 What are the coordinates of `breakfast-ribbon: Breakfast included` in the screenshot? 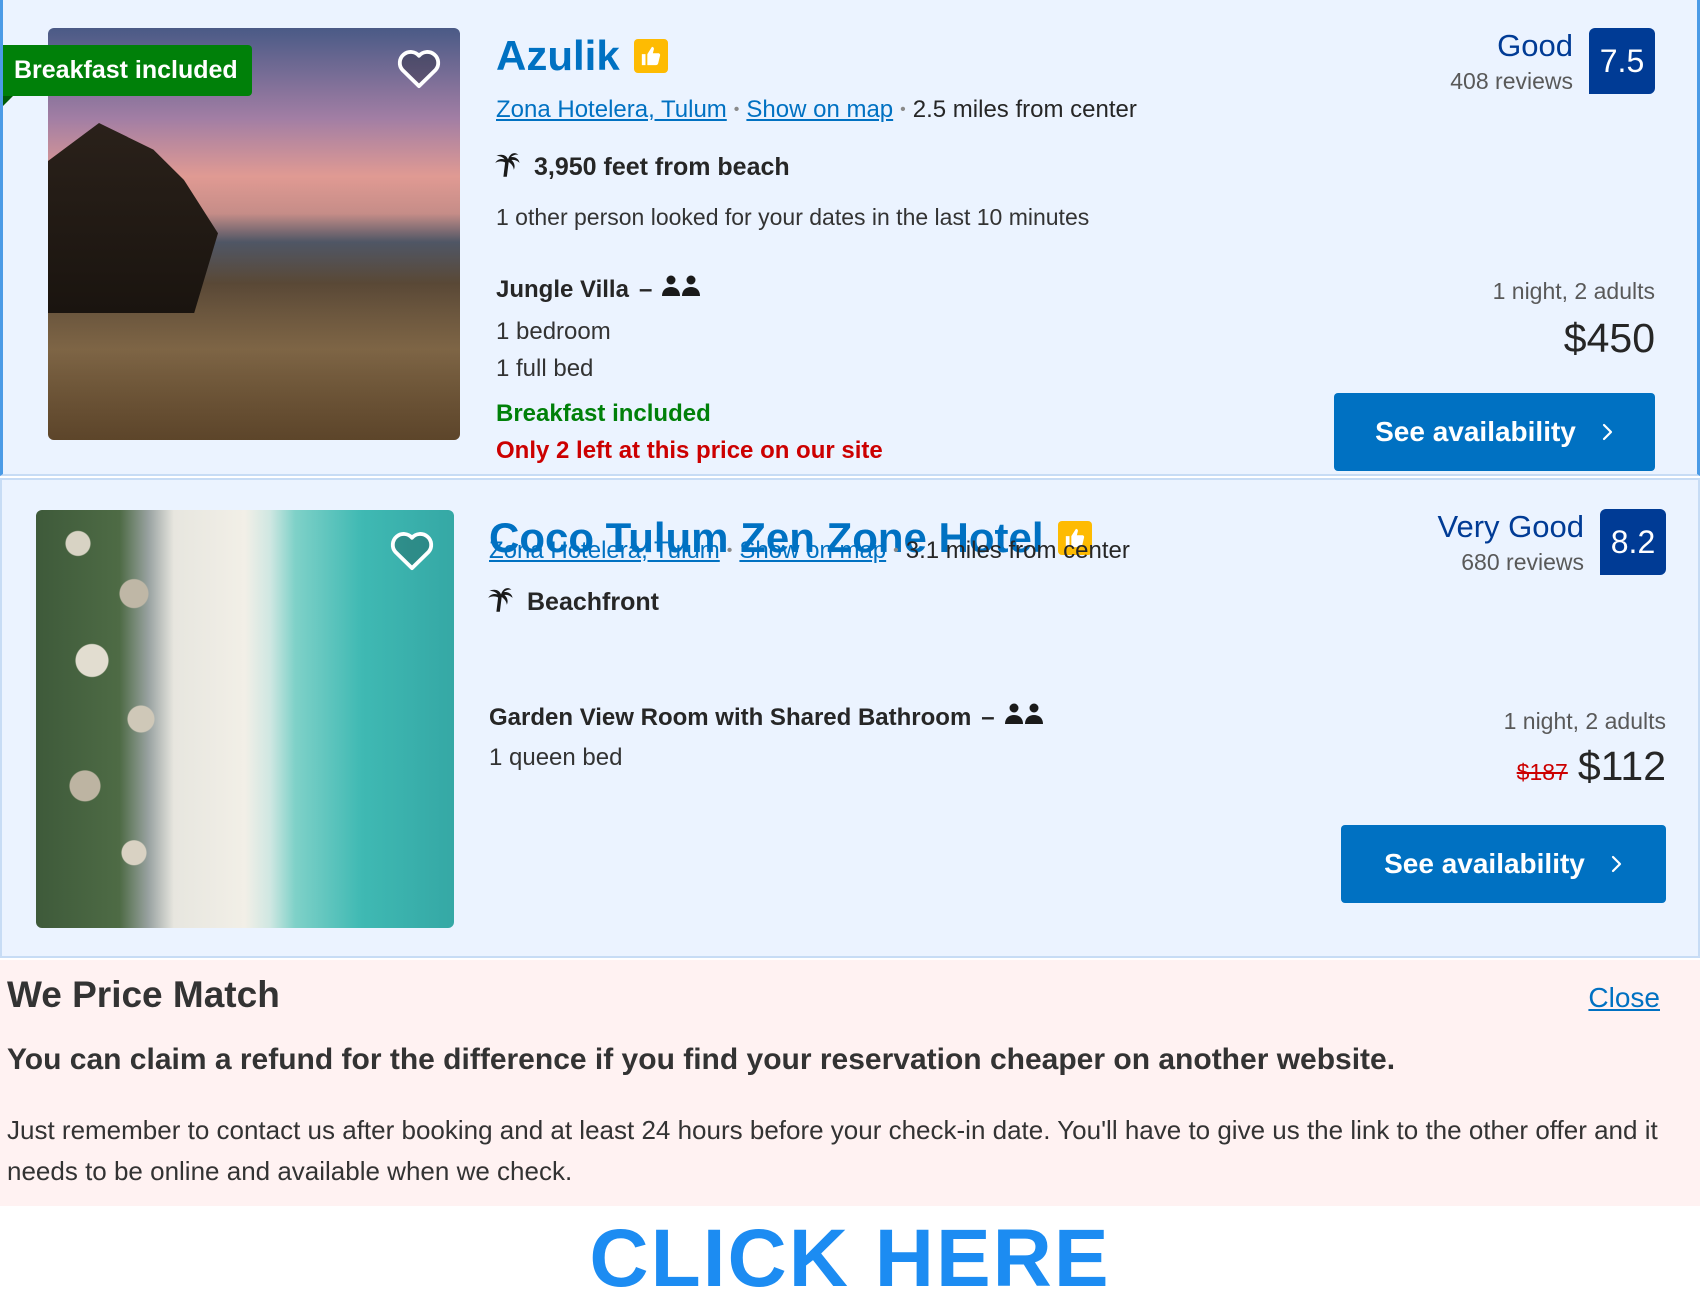 It's located at (127, 75).